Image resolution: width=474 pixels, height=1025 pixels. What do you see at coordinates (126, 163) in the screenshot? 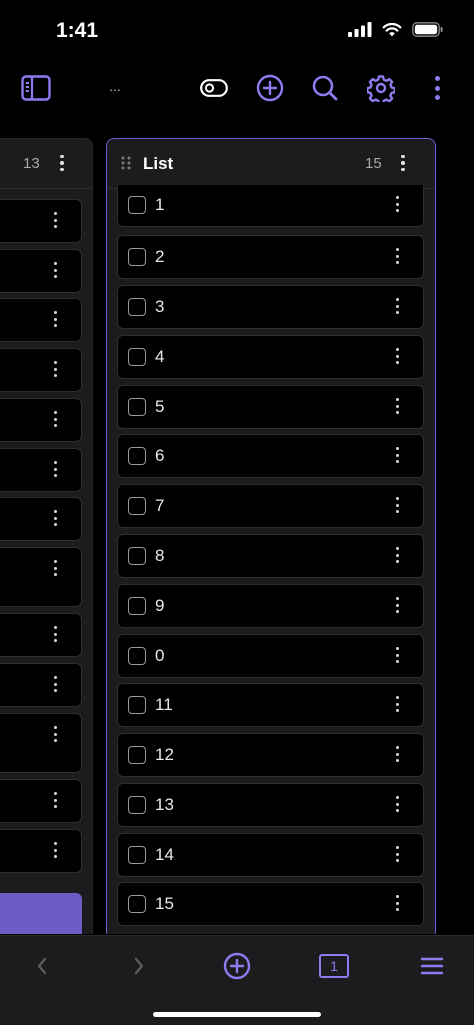
I see `drag-handle-icon` at bounding box center [126, 163].